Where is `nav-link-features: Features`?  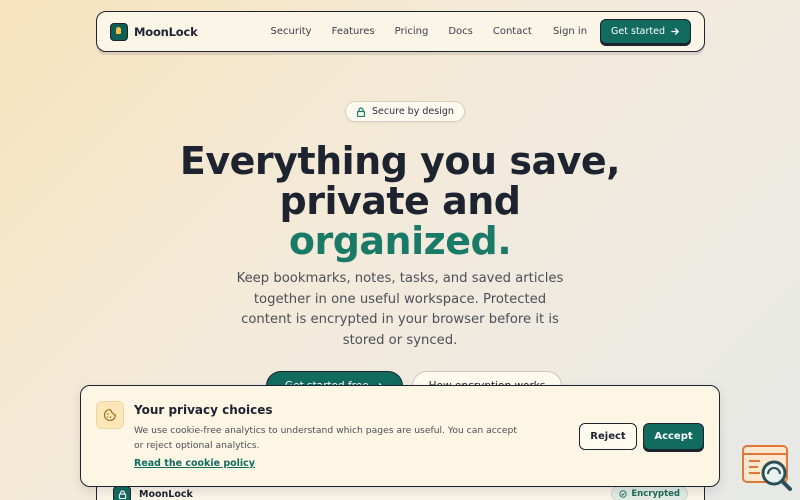
nav-link-features: Features is located at coordinates (353, 31).